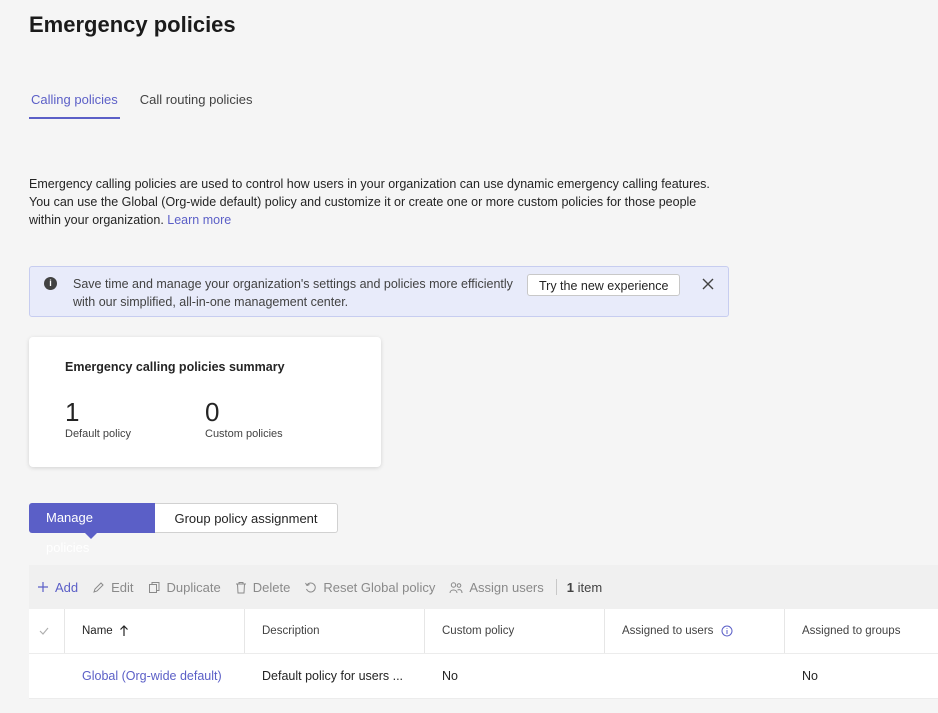 This screenshot has height=713, width=938. I want to click on column-header-assigned-to-users: Assigned to users, so click(695, 631).